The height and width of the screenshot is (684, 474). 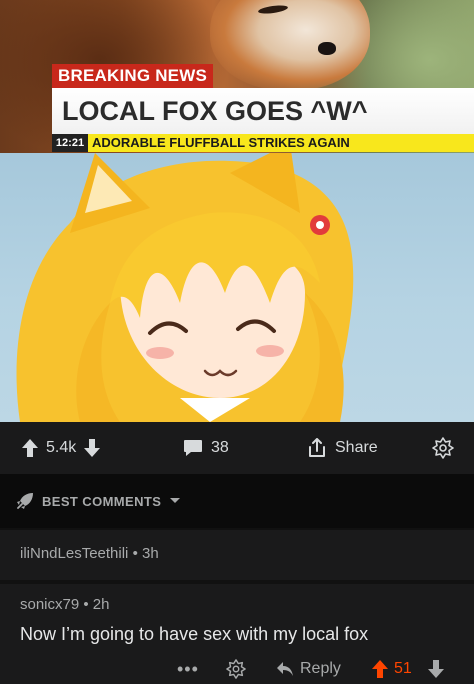 I want to click on comment-award-button, so click(x=236, y=669).